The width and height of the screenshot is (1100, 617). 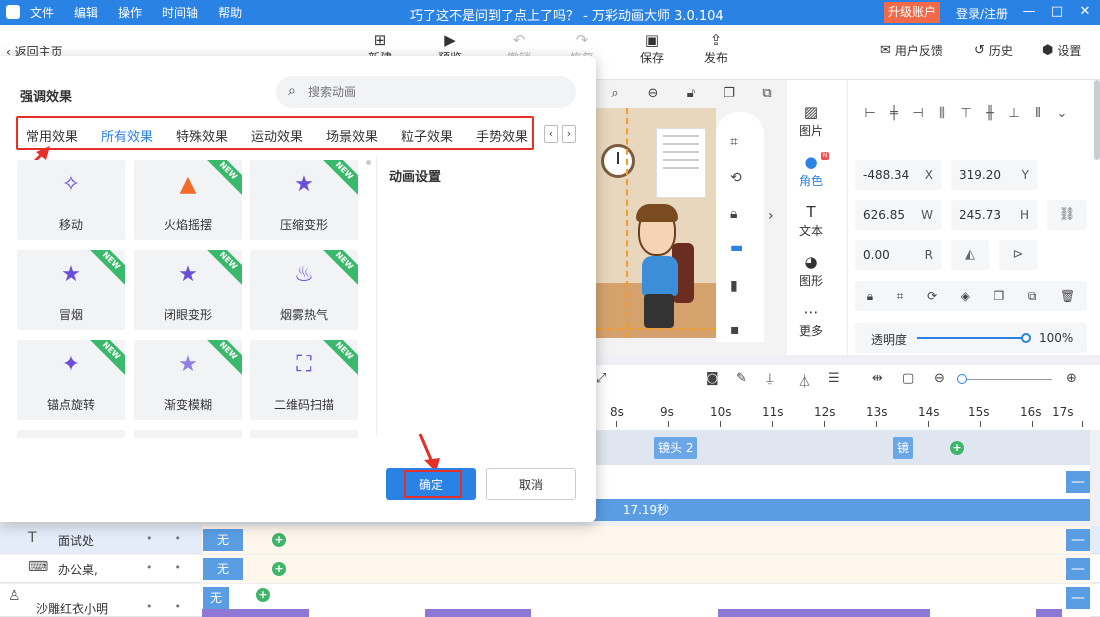 What do you see at coordinates (1097, 120) in the screenshot?
I see `panel-scrollbar` at bounding box center [1097, 120].